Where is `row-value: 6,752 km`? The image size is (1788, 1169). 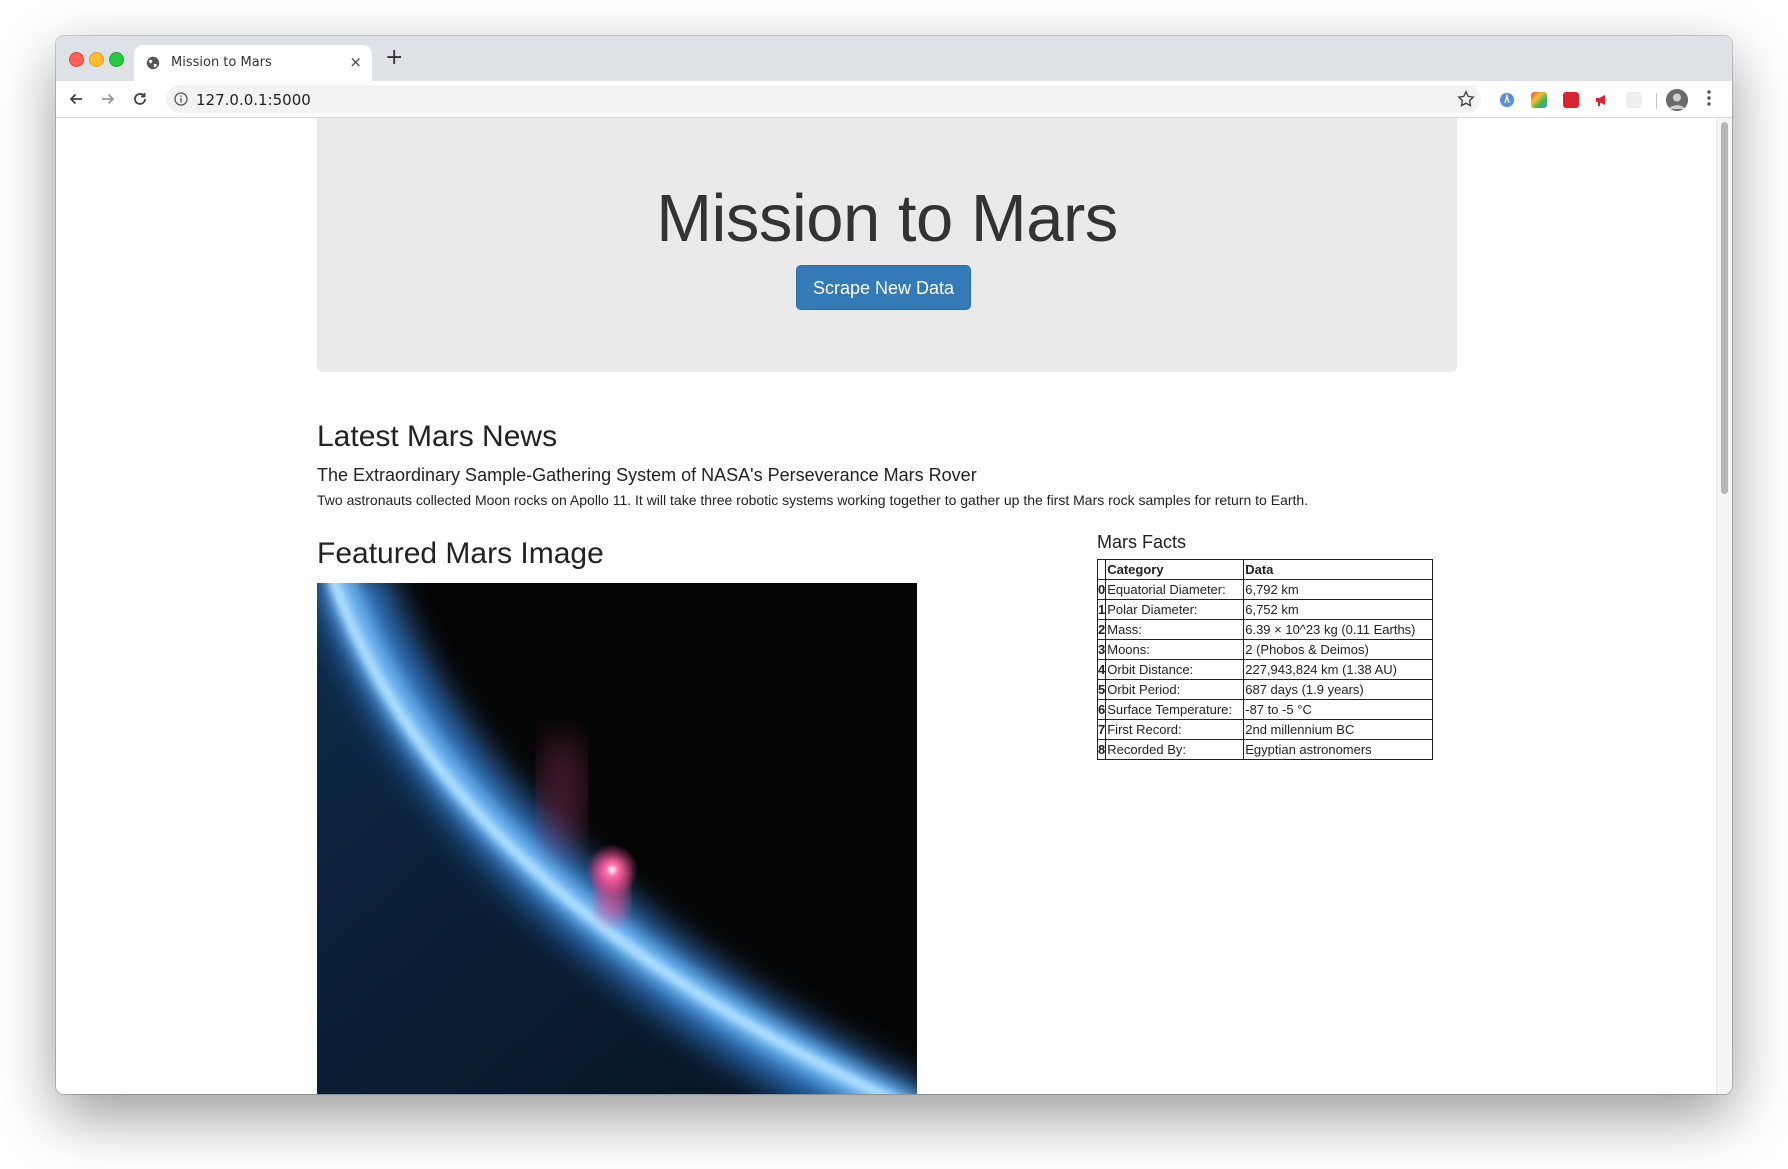
row-value: 6,752 km is located at coordinates (1338, 609).